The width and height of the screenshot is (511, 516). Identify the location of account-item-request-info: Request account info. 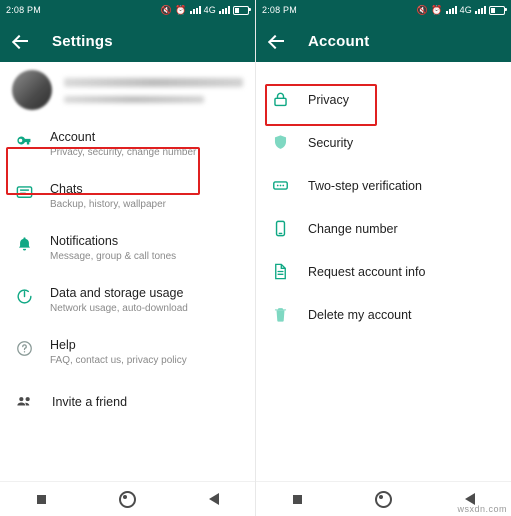
(383, 271).